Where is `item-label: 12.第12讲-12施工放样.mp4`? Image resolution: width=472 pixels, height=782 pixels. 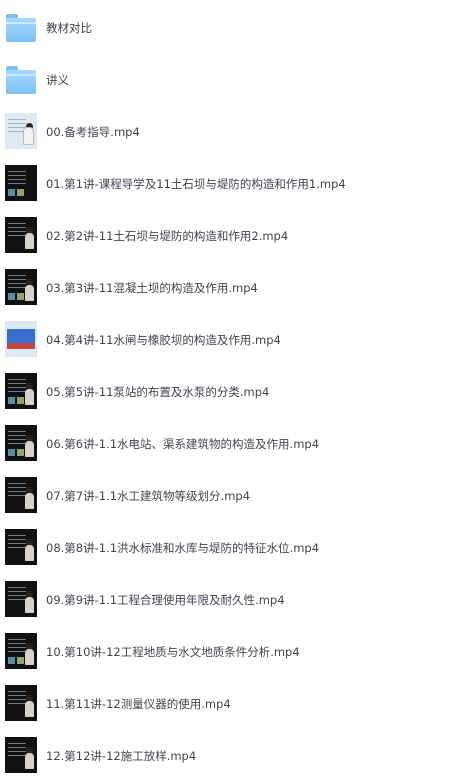
item-label: 12.第12讲-12施工放样.mp4 is located at coordinates (121, 756).